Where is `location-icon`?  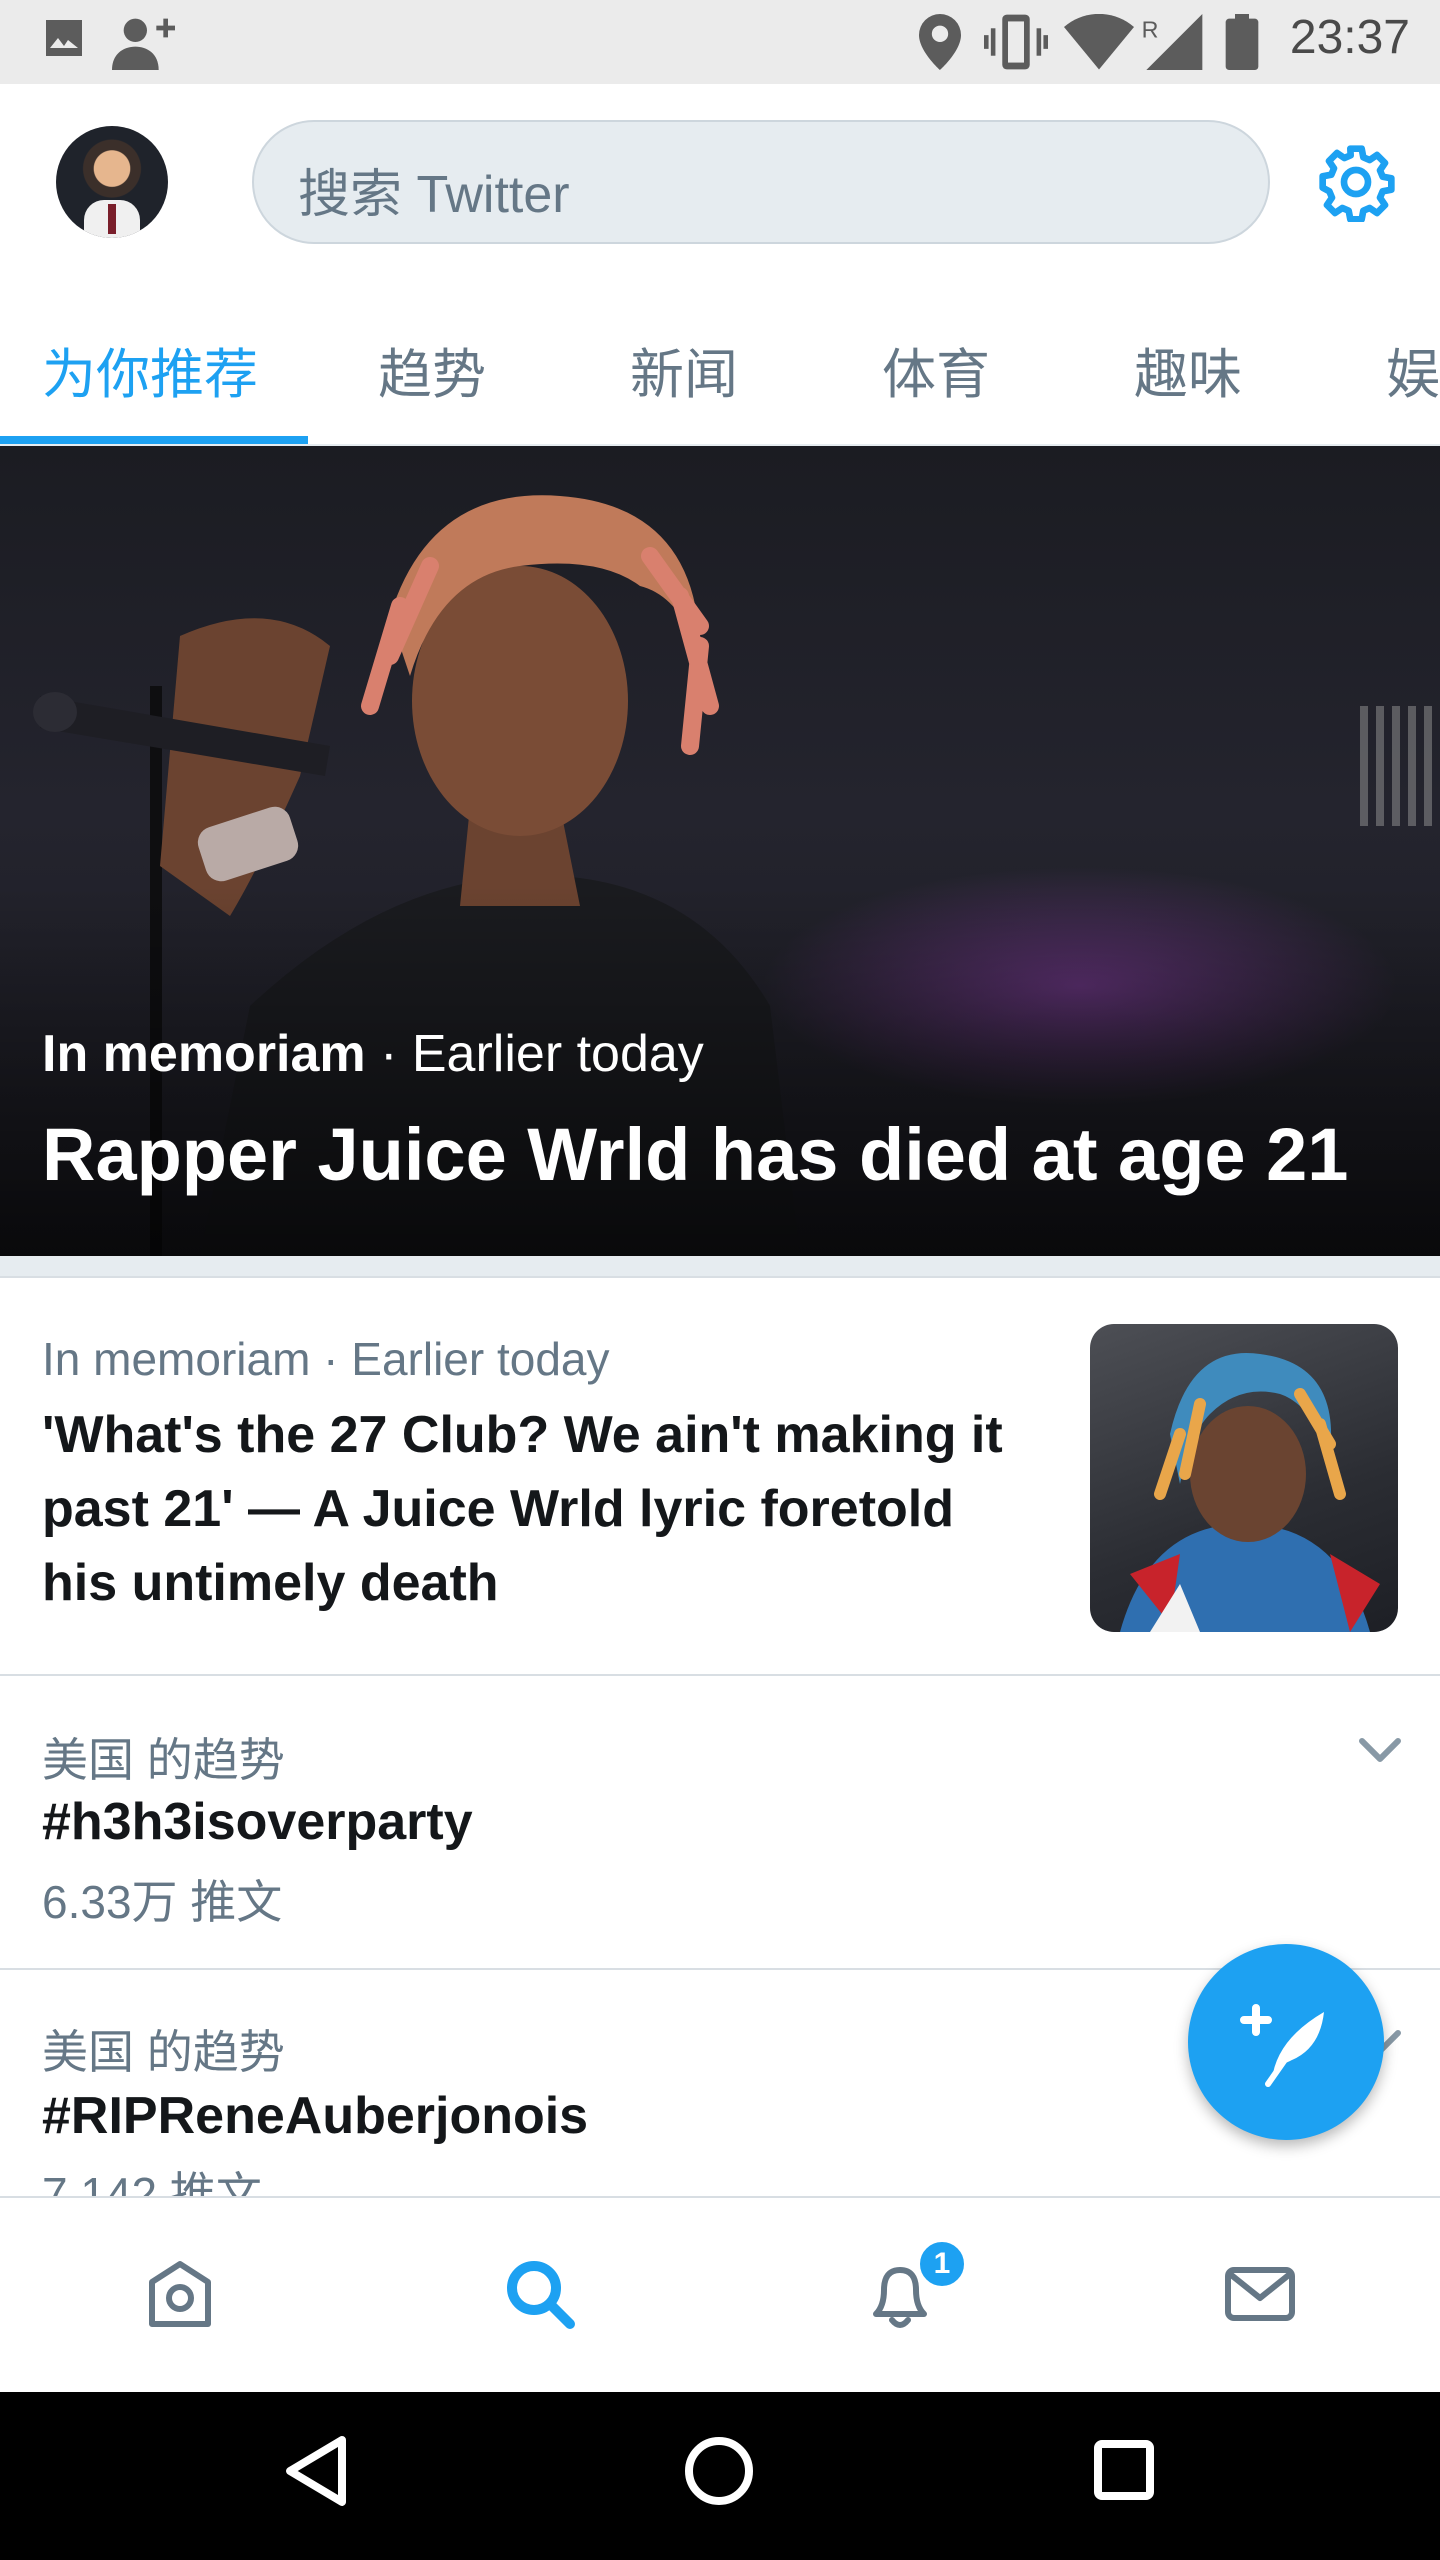
location-icon is located at coordinates (940, 42).